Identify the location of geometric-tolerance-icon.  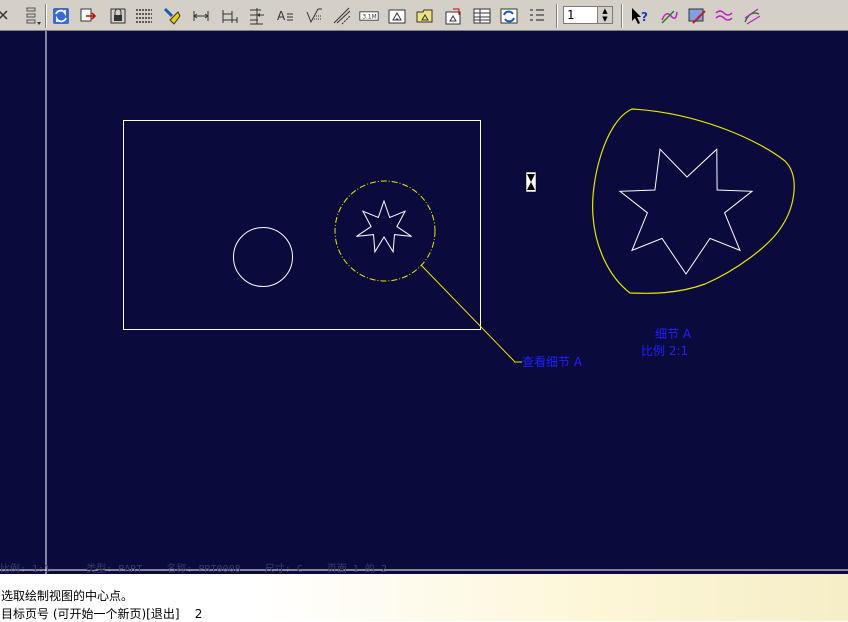
(342, 16).